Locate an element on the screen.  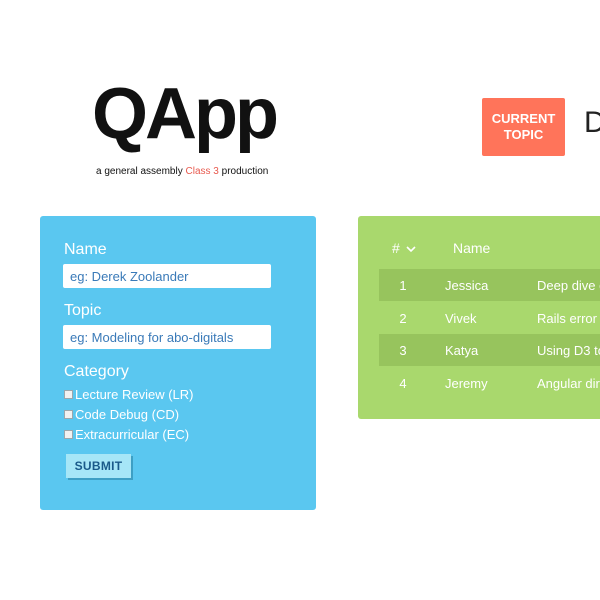
category-option-lr: Lecture Review (LR) is located at coordinates (129, 394).